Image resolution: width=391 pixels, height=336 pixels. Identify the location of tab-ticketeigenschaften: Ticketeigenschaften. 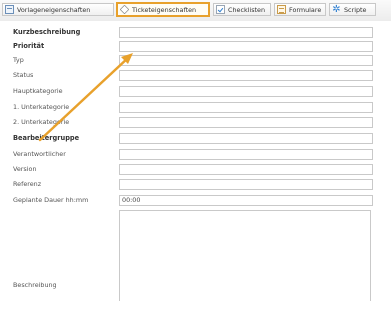
(163, 9).